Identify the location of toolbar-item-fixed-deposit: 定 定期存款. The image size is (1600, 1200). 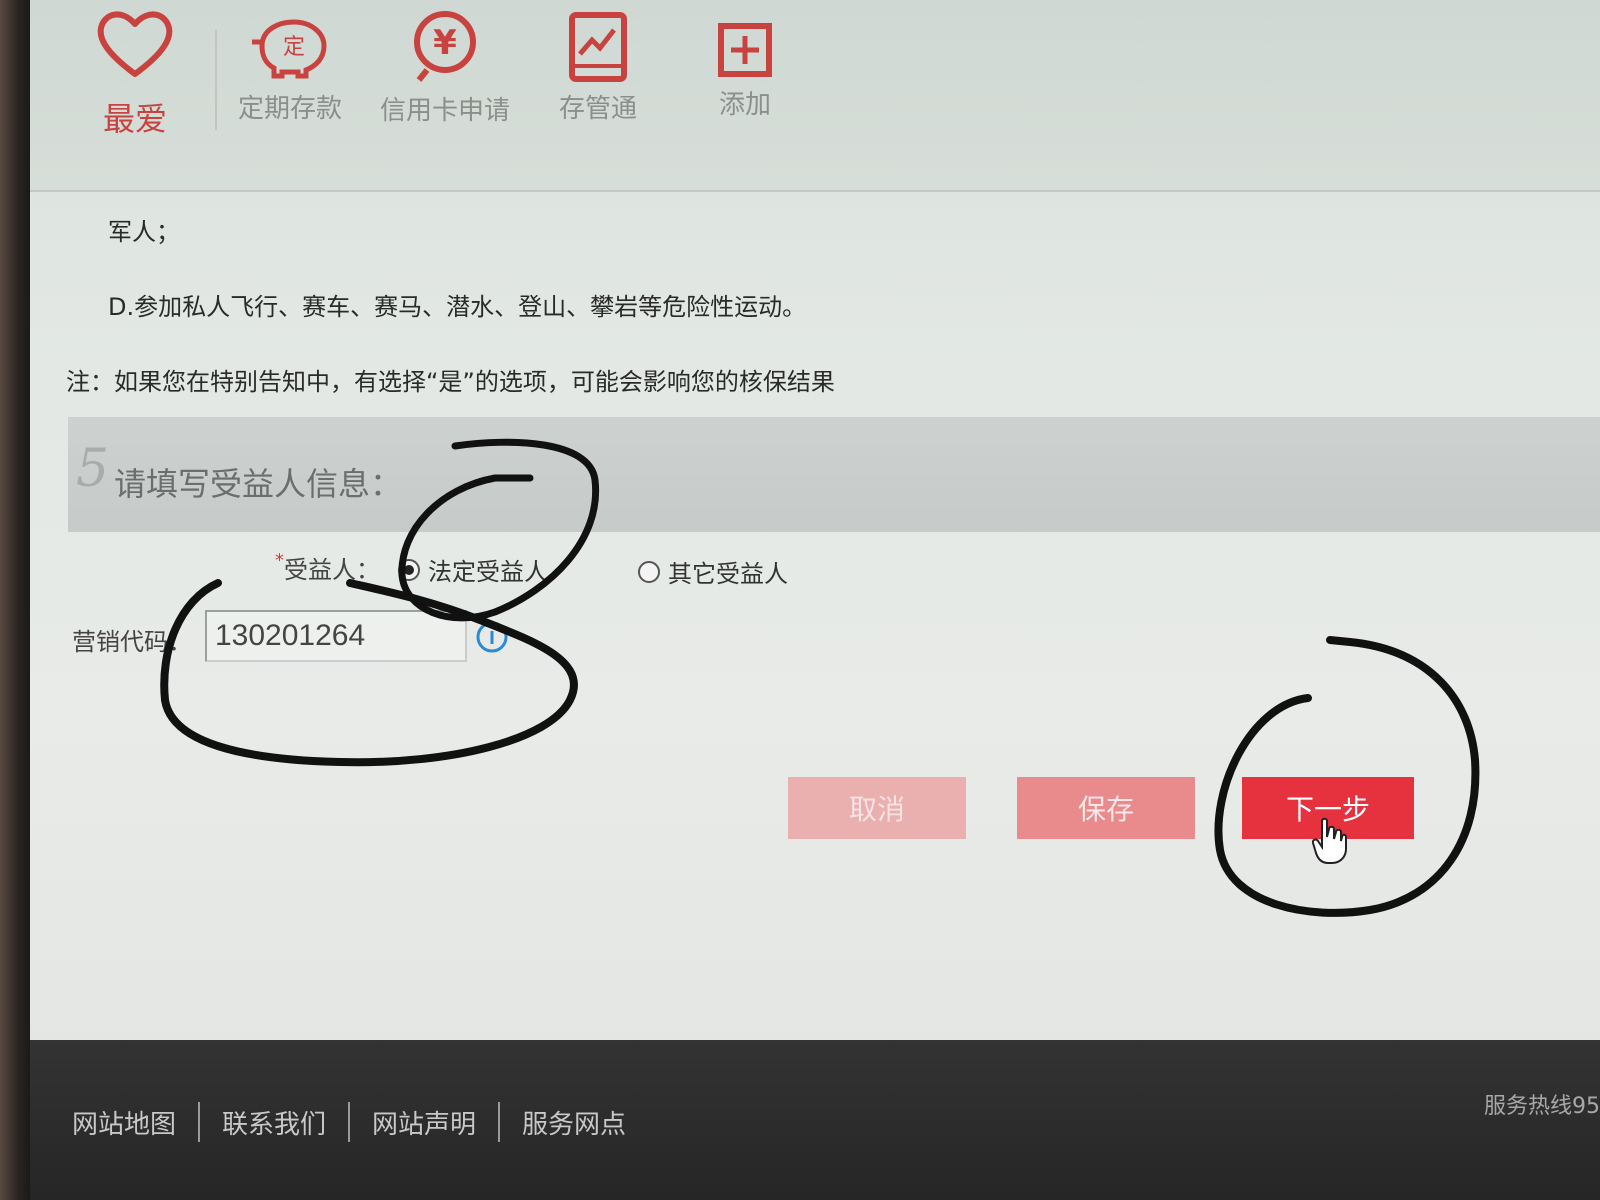
(290, 68).